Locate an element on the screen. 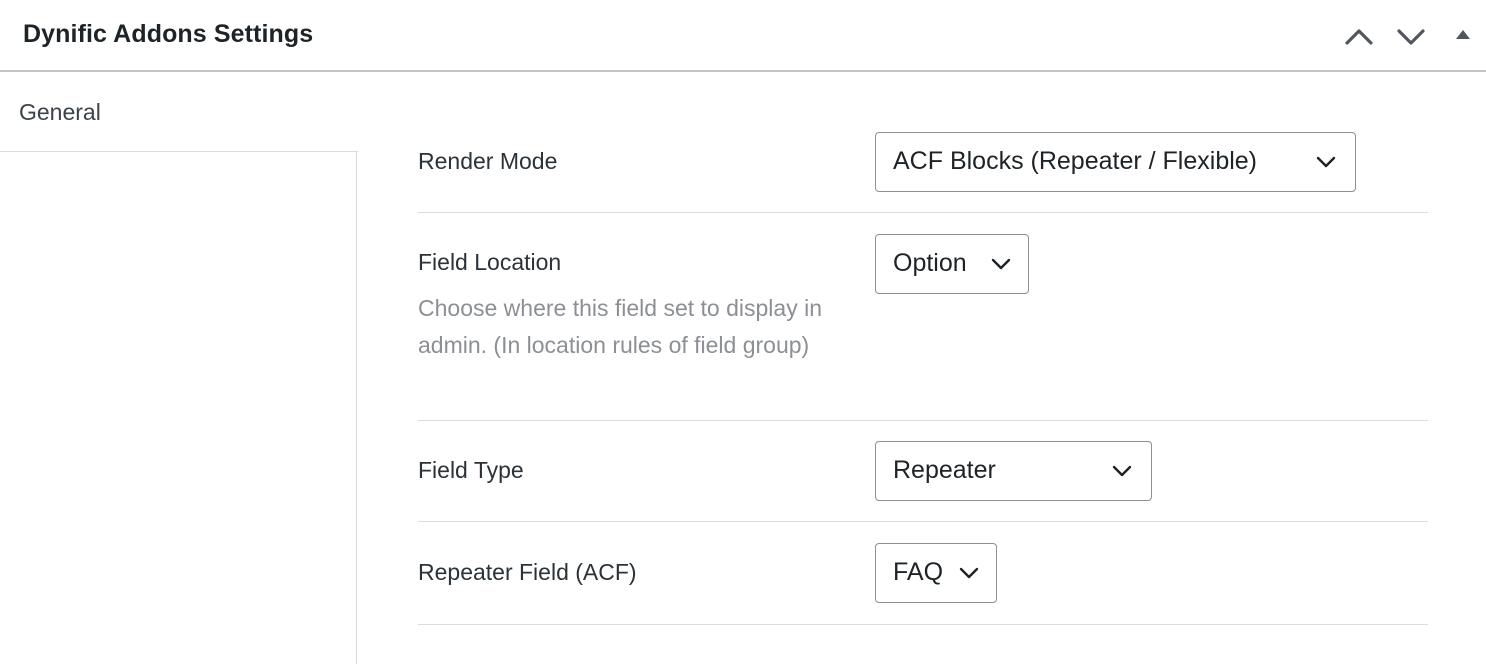  toggle-panel-button is located at coordinates (1465, 37).